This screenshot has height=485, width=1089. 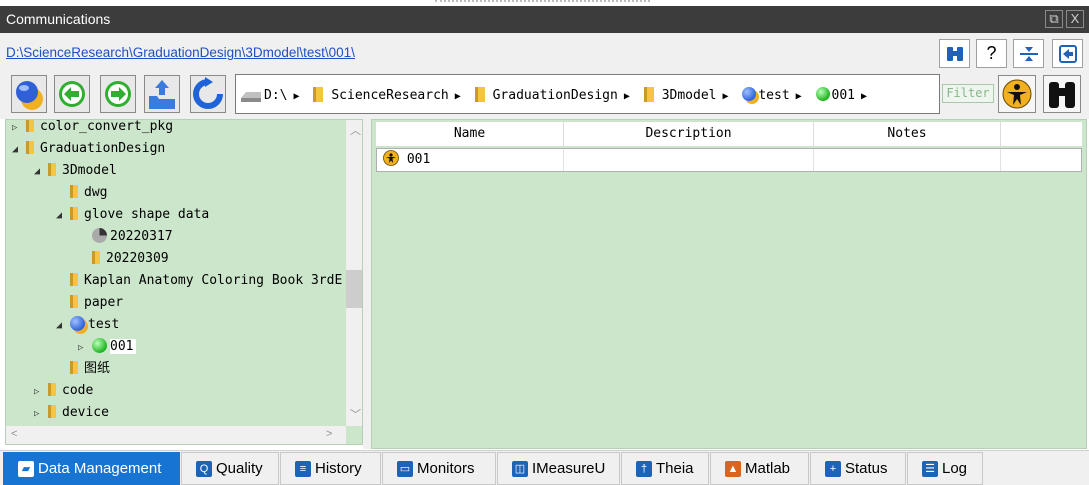 I want to click on column-header-notes: Notes, so click(x=907, y=134).